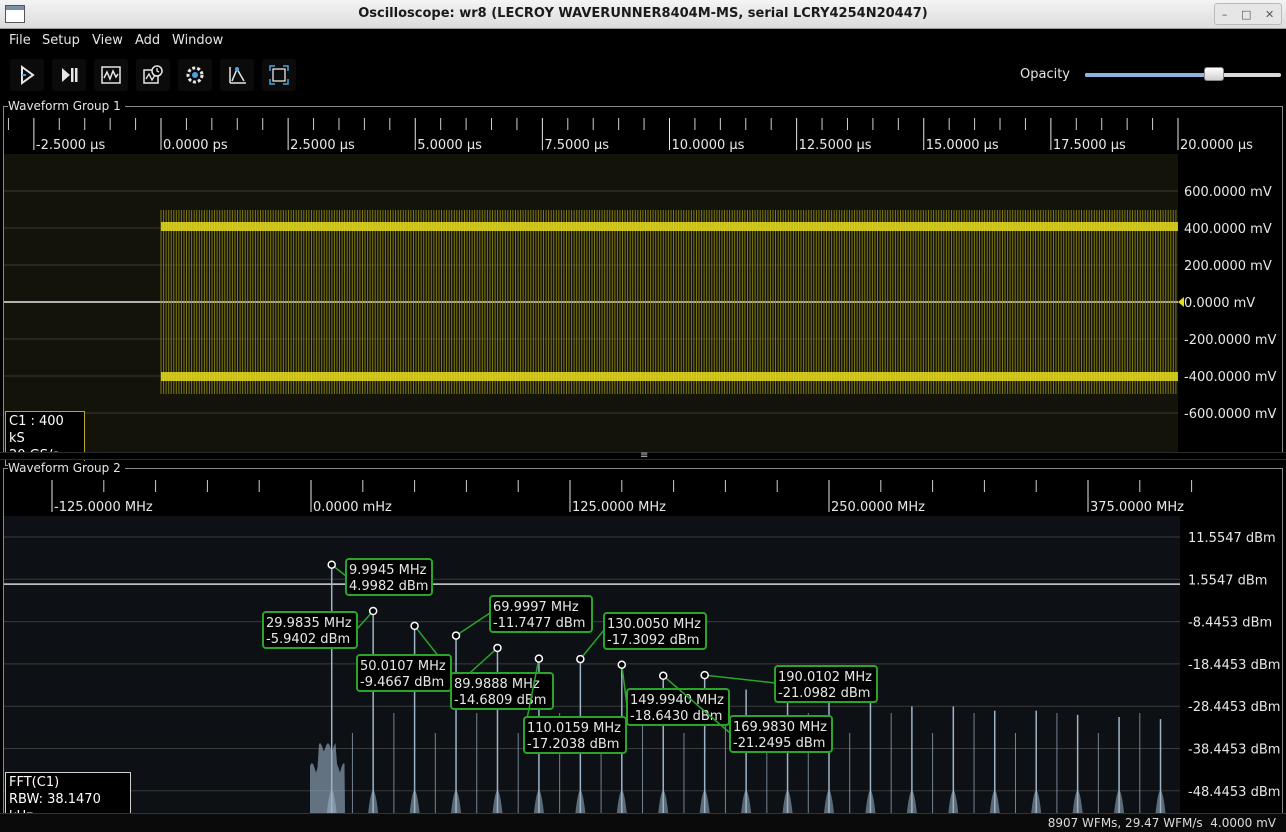 The width and height of the screenshot is (1286, 832). What do you see at coordinates (1219, 303) in the screenshot?
I see `voltage-tick-label: 0.0000 mV` at bounding box center [1219, 303].